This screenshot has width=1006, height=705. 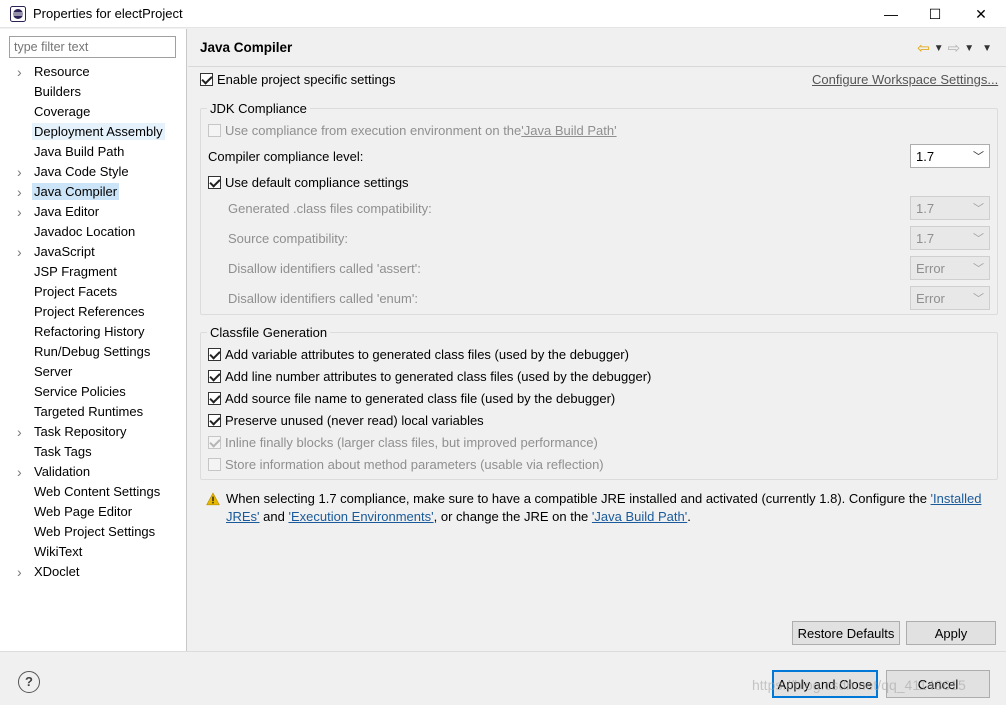 What do you see at coordinates (950, 268) in the screenshot?
I see `disallow-assert-select: Error ﹀` at bounding box center [950, 268].